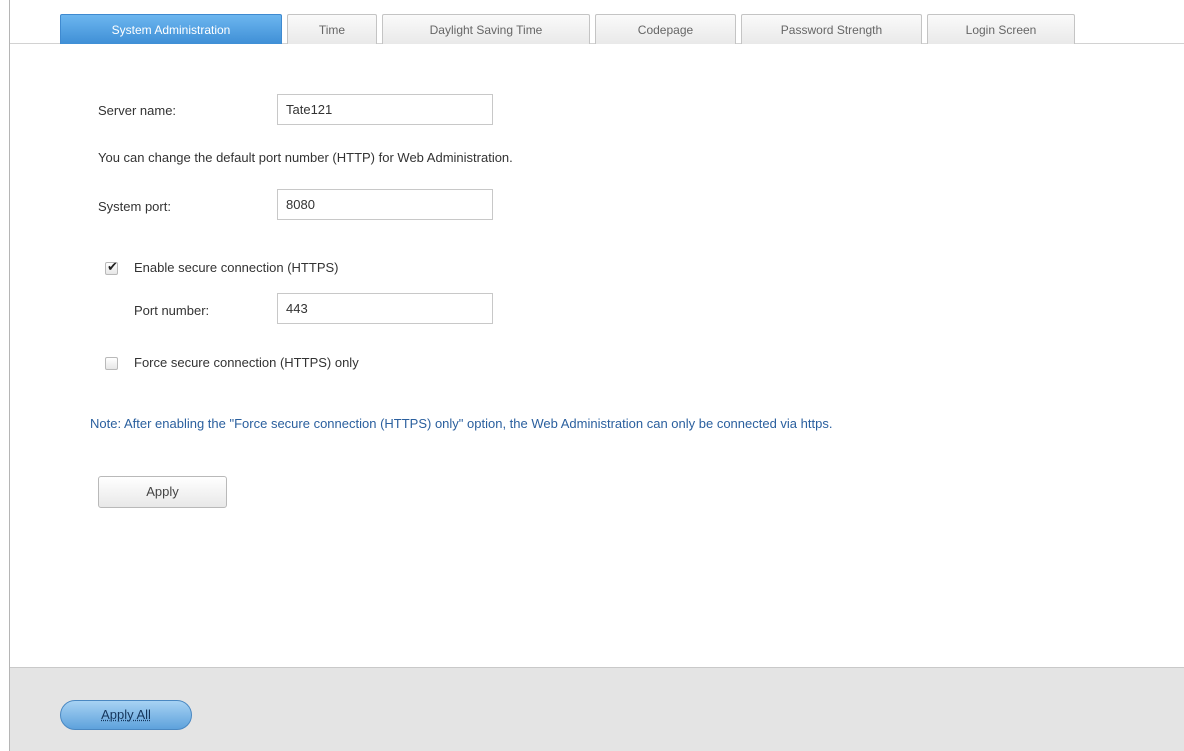 The width and height of the screenshot is (1184, 751). What do you see at coordinates (134, 206) in the screenshot?
I see `system-port-label: System port:` at bounding box center [134, 206].